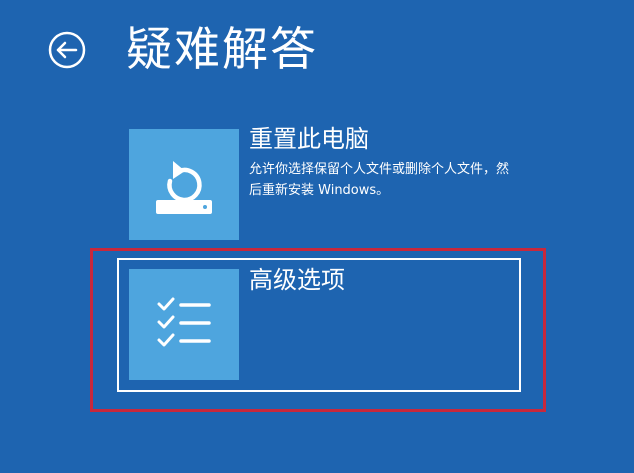  Describe the element at coordinates (309, 139) in the screenshot. I see `reset-pc-title: 重置此电脑` at that location.